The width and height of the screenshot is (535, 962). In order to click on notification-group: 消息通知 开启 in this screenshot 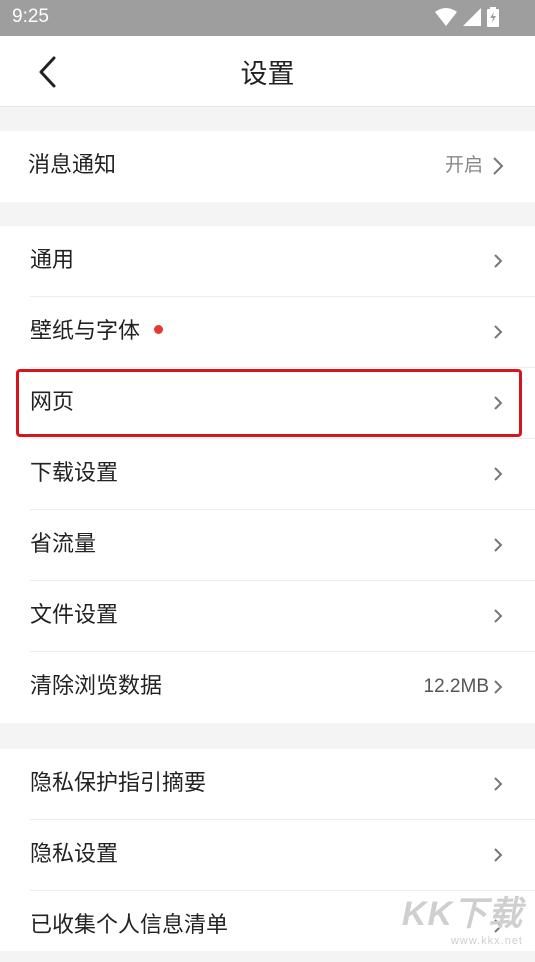, I will do `click(267, 166)`.